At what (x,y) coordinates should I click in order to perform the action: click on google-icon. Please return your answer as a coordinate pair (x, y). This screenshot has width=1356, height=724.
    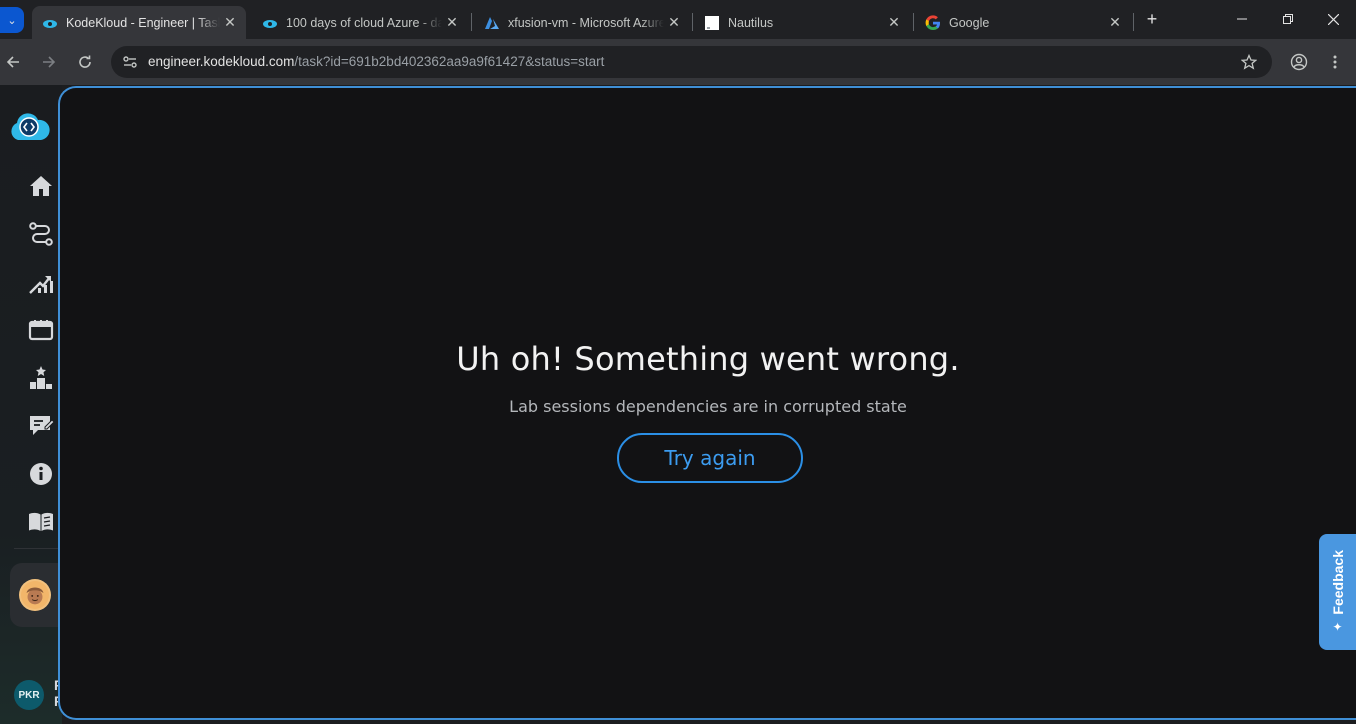
    Looking at the image, I should click on (933, 22).